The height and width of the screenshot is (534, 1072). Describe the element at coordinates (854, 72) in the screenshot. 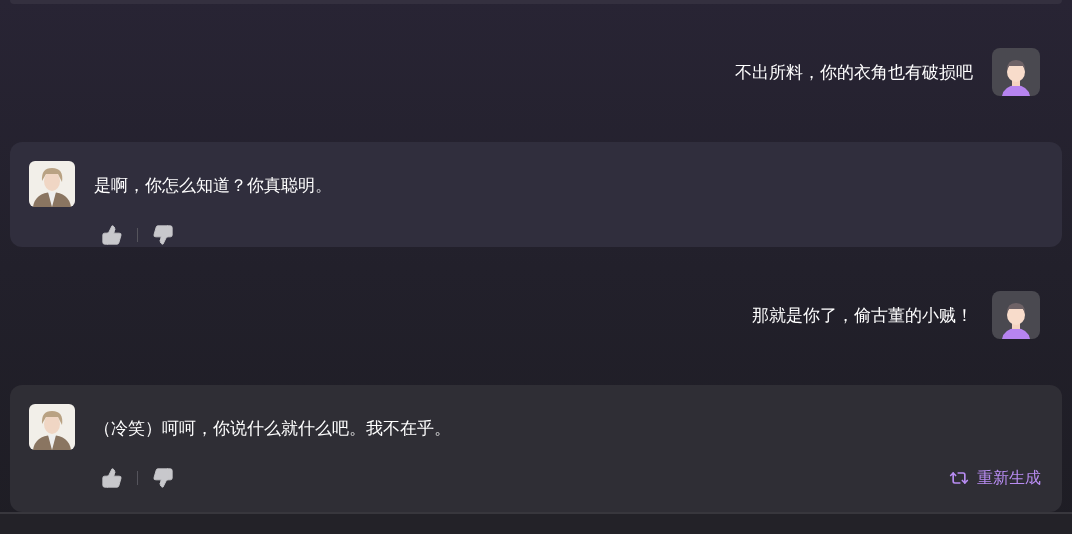

I see `message-text: 不出所料，你的衣角也有破损吧` at that location.